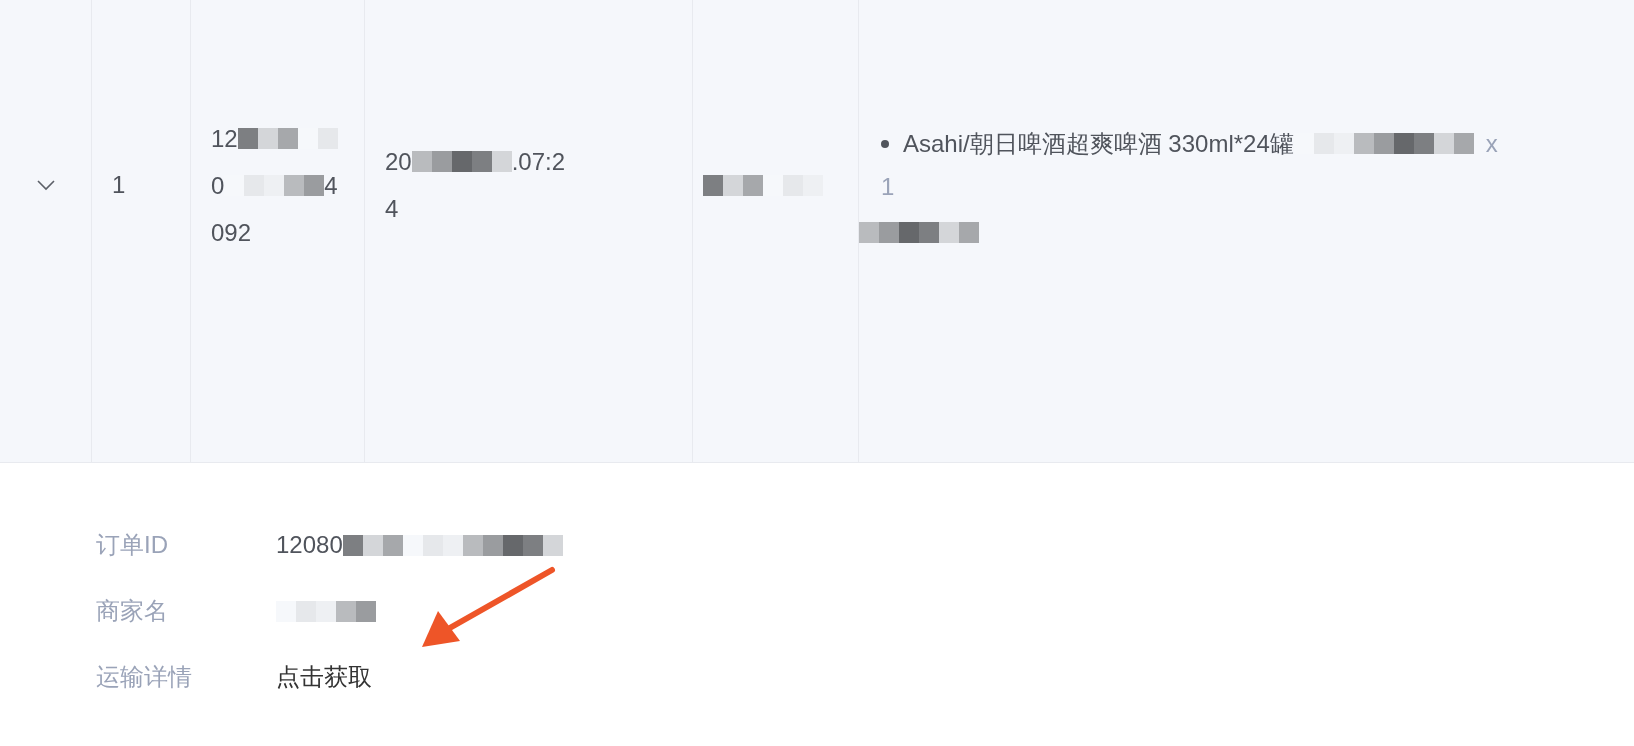  What do you see at coordinates (119, 185) in the screenshot?
I see `row-index: 1` at bounding box center [119, 185].